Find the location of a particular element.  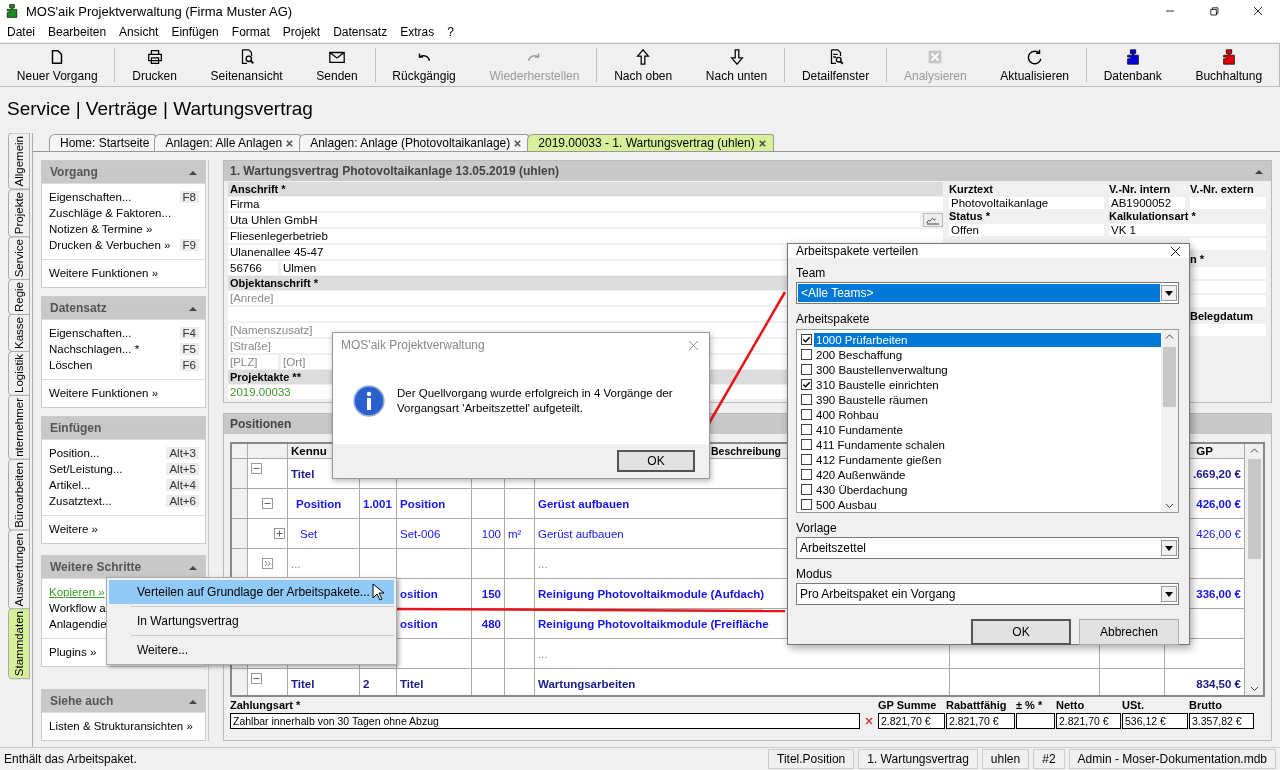

dropdown: Pro Arbeitspaket ein Vorgang is located at coordinates (987, 594).